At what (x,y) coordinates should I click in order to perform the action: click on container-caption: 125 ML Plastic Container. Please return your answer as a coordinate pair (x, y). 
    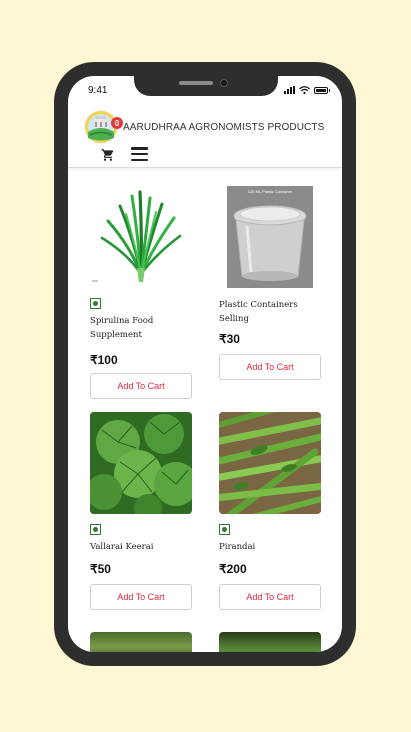
    Looking at the image, I should click on (270, 191).